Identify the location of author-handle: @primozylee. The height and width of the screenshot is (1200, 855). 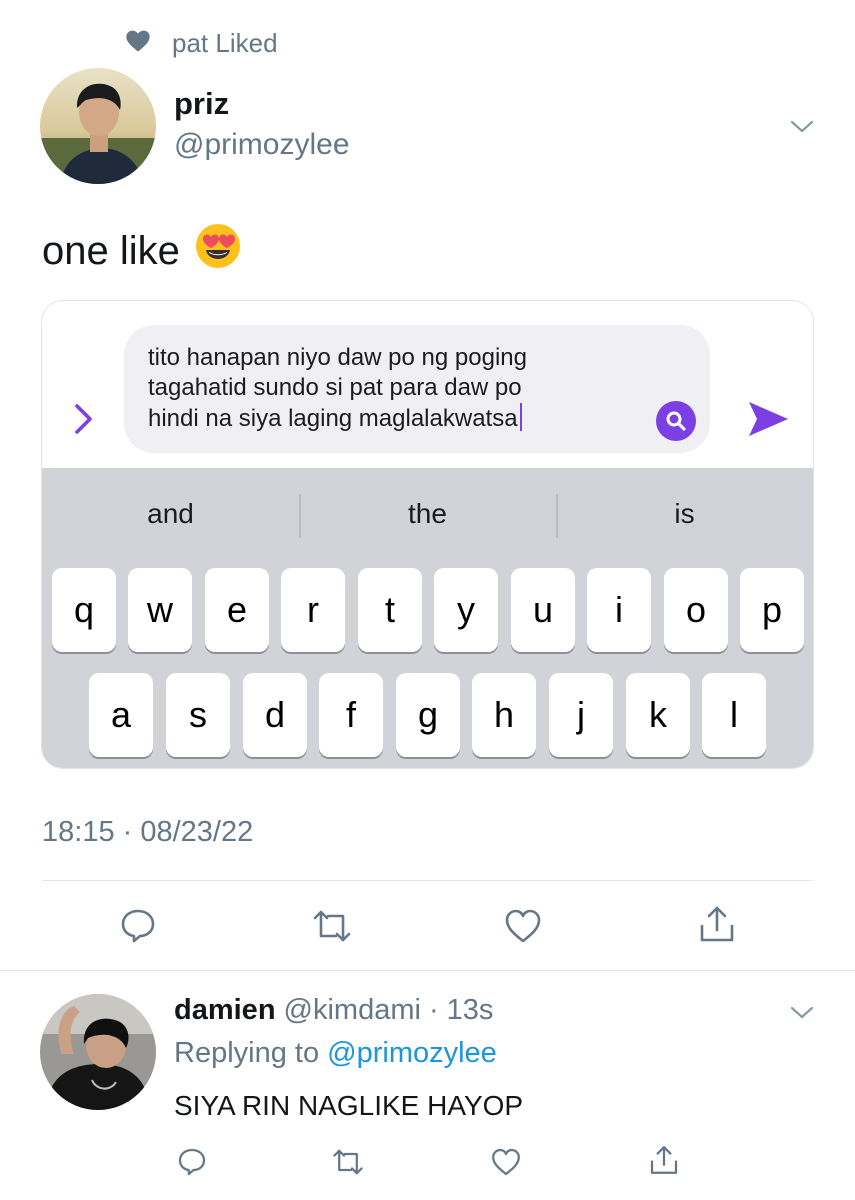
(262, 145).